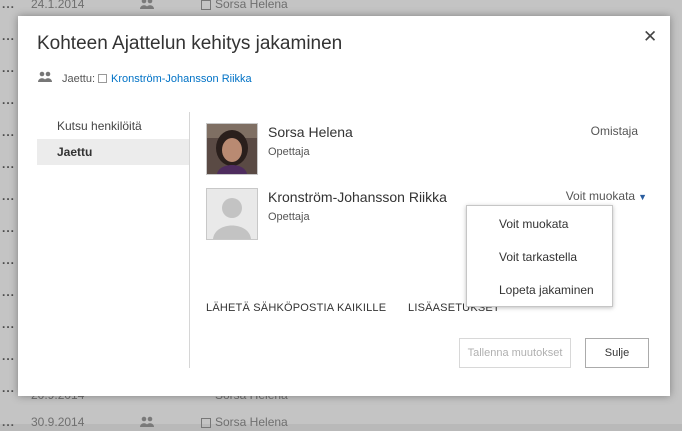  I want to click on vertical-divider, so click(189, 240).